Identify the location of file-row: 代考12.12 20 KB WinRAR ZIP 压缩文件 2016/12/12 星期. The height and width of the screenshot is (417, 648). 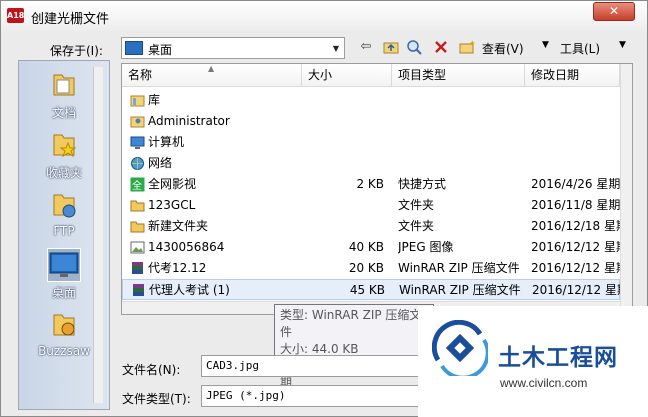
(371, 268).